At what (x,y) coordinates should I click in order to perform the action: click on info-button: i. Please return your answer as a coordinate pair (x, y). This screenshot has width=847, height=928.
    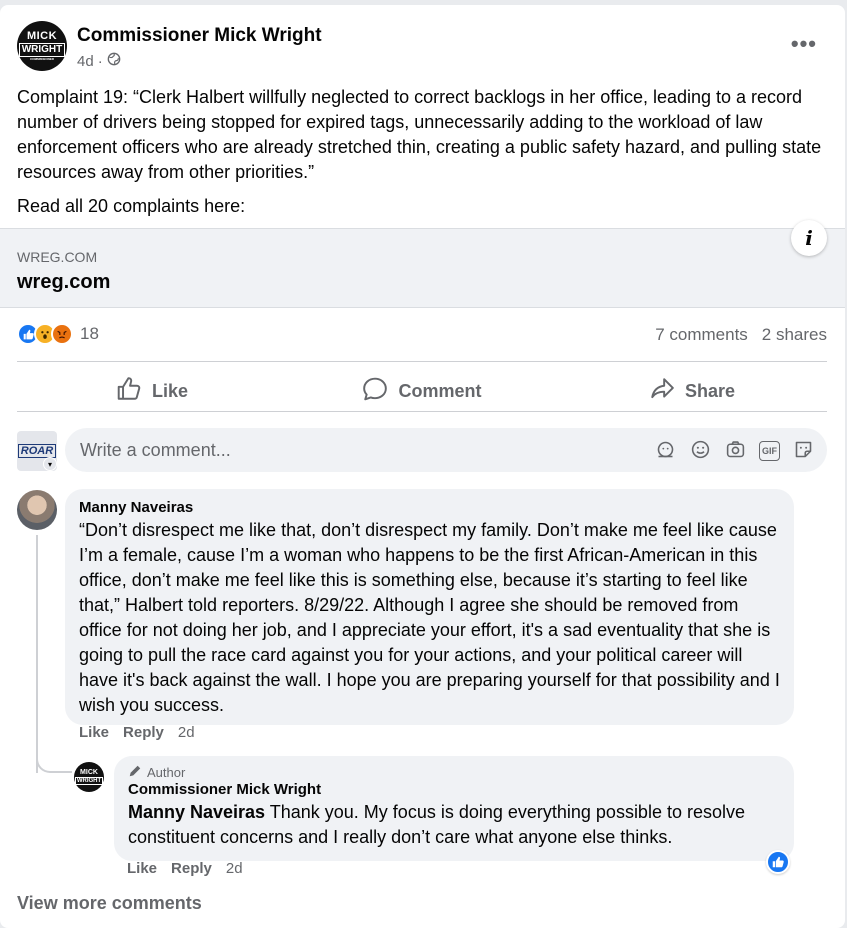
    Looking at the image, I should click on (809, 238).